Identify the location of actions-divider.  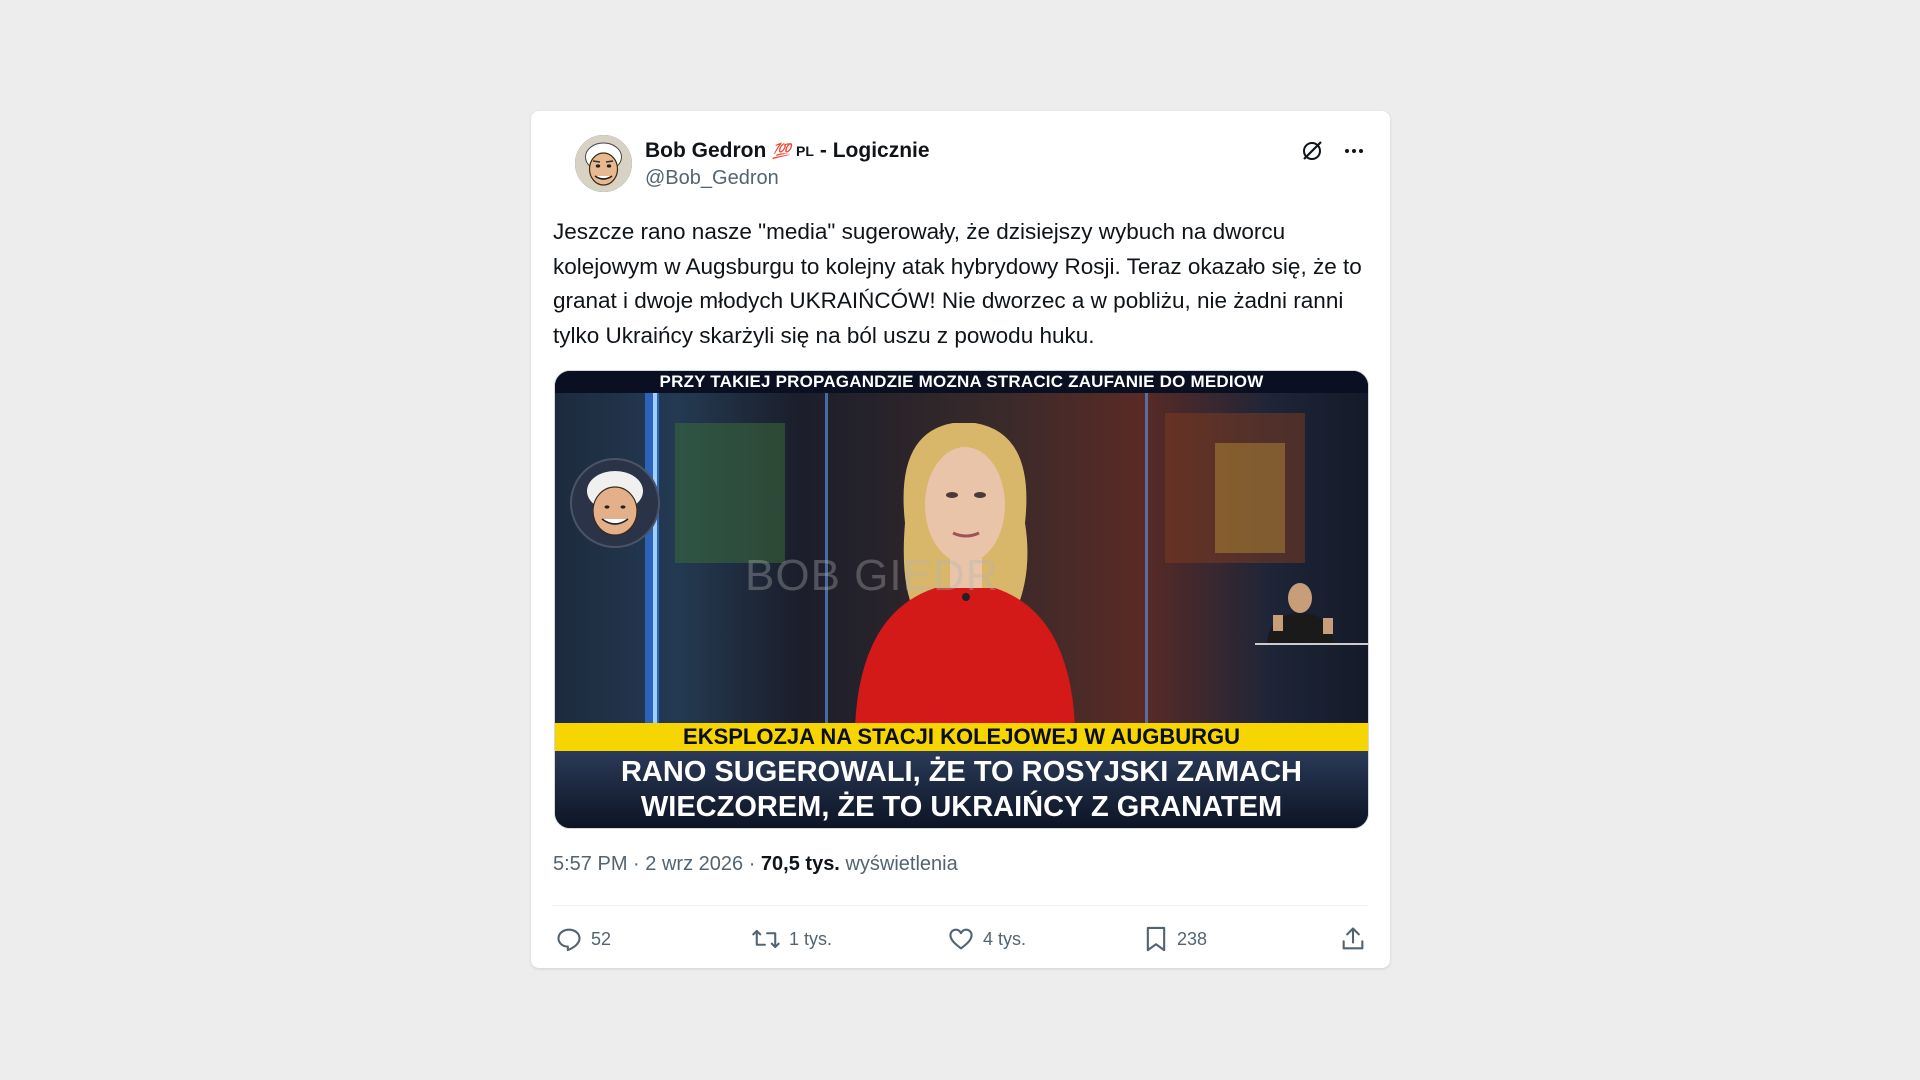
(960, 905).